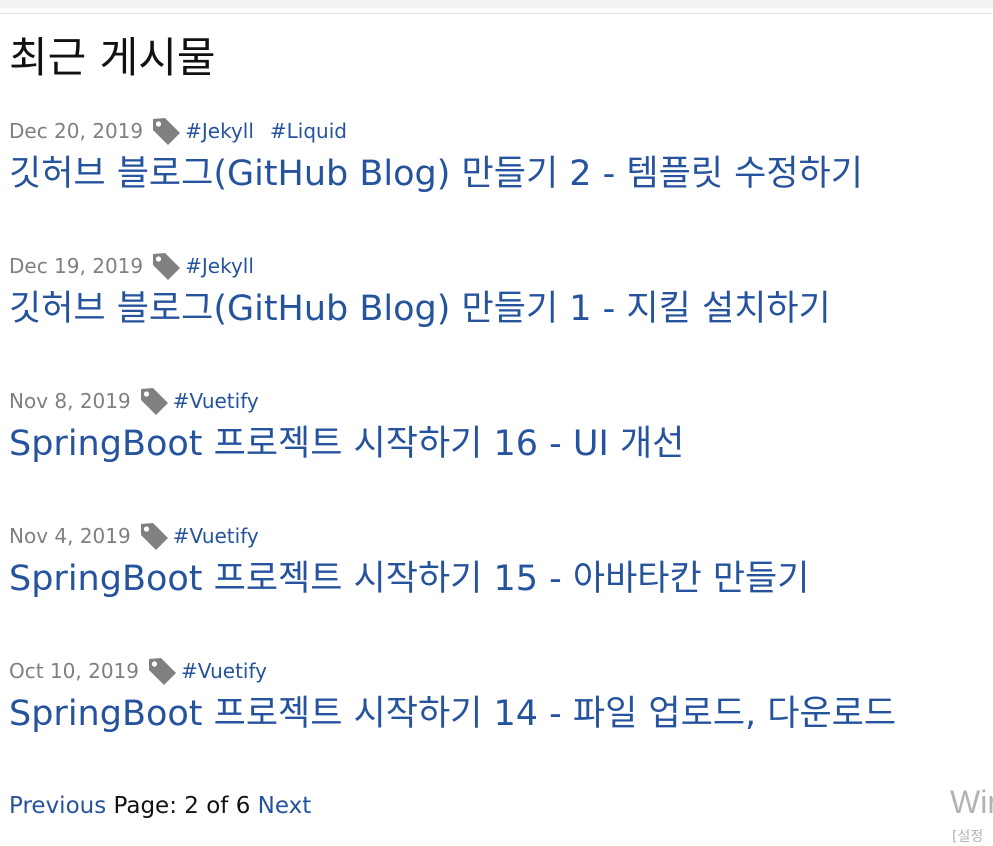 The width and height of the screenshot is (993, 846). I want to click on tag-link-liquid: #Liquid, so click(308, 131).